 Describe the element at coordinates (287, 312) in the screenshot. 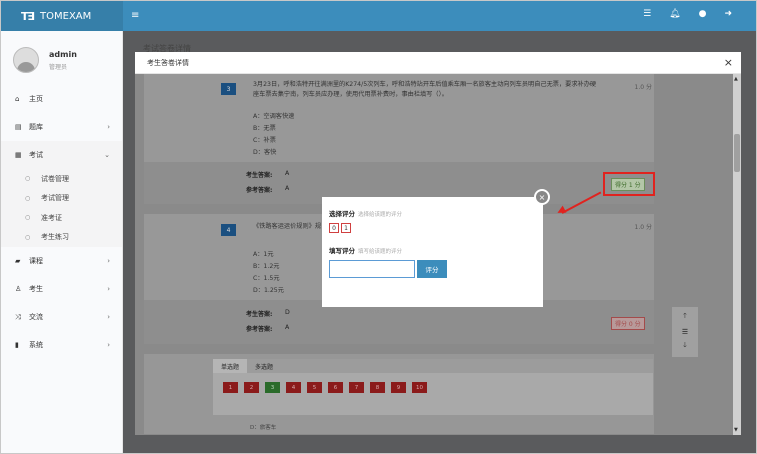

I see `student-answer: D` at that location.